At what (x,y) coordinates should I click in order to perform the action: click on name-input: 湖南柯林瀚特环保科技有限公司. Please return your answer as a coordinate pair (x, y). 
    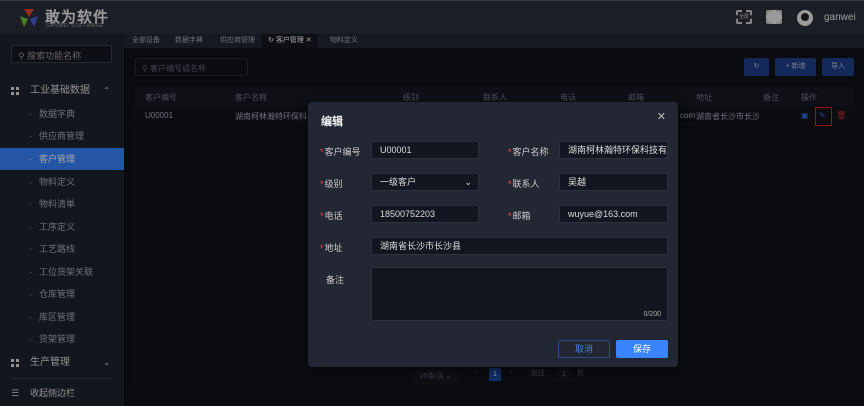
    Looking at the image, I should click on (613, 150).